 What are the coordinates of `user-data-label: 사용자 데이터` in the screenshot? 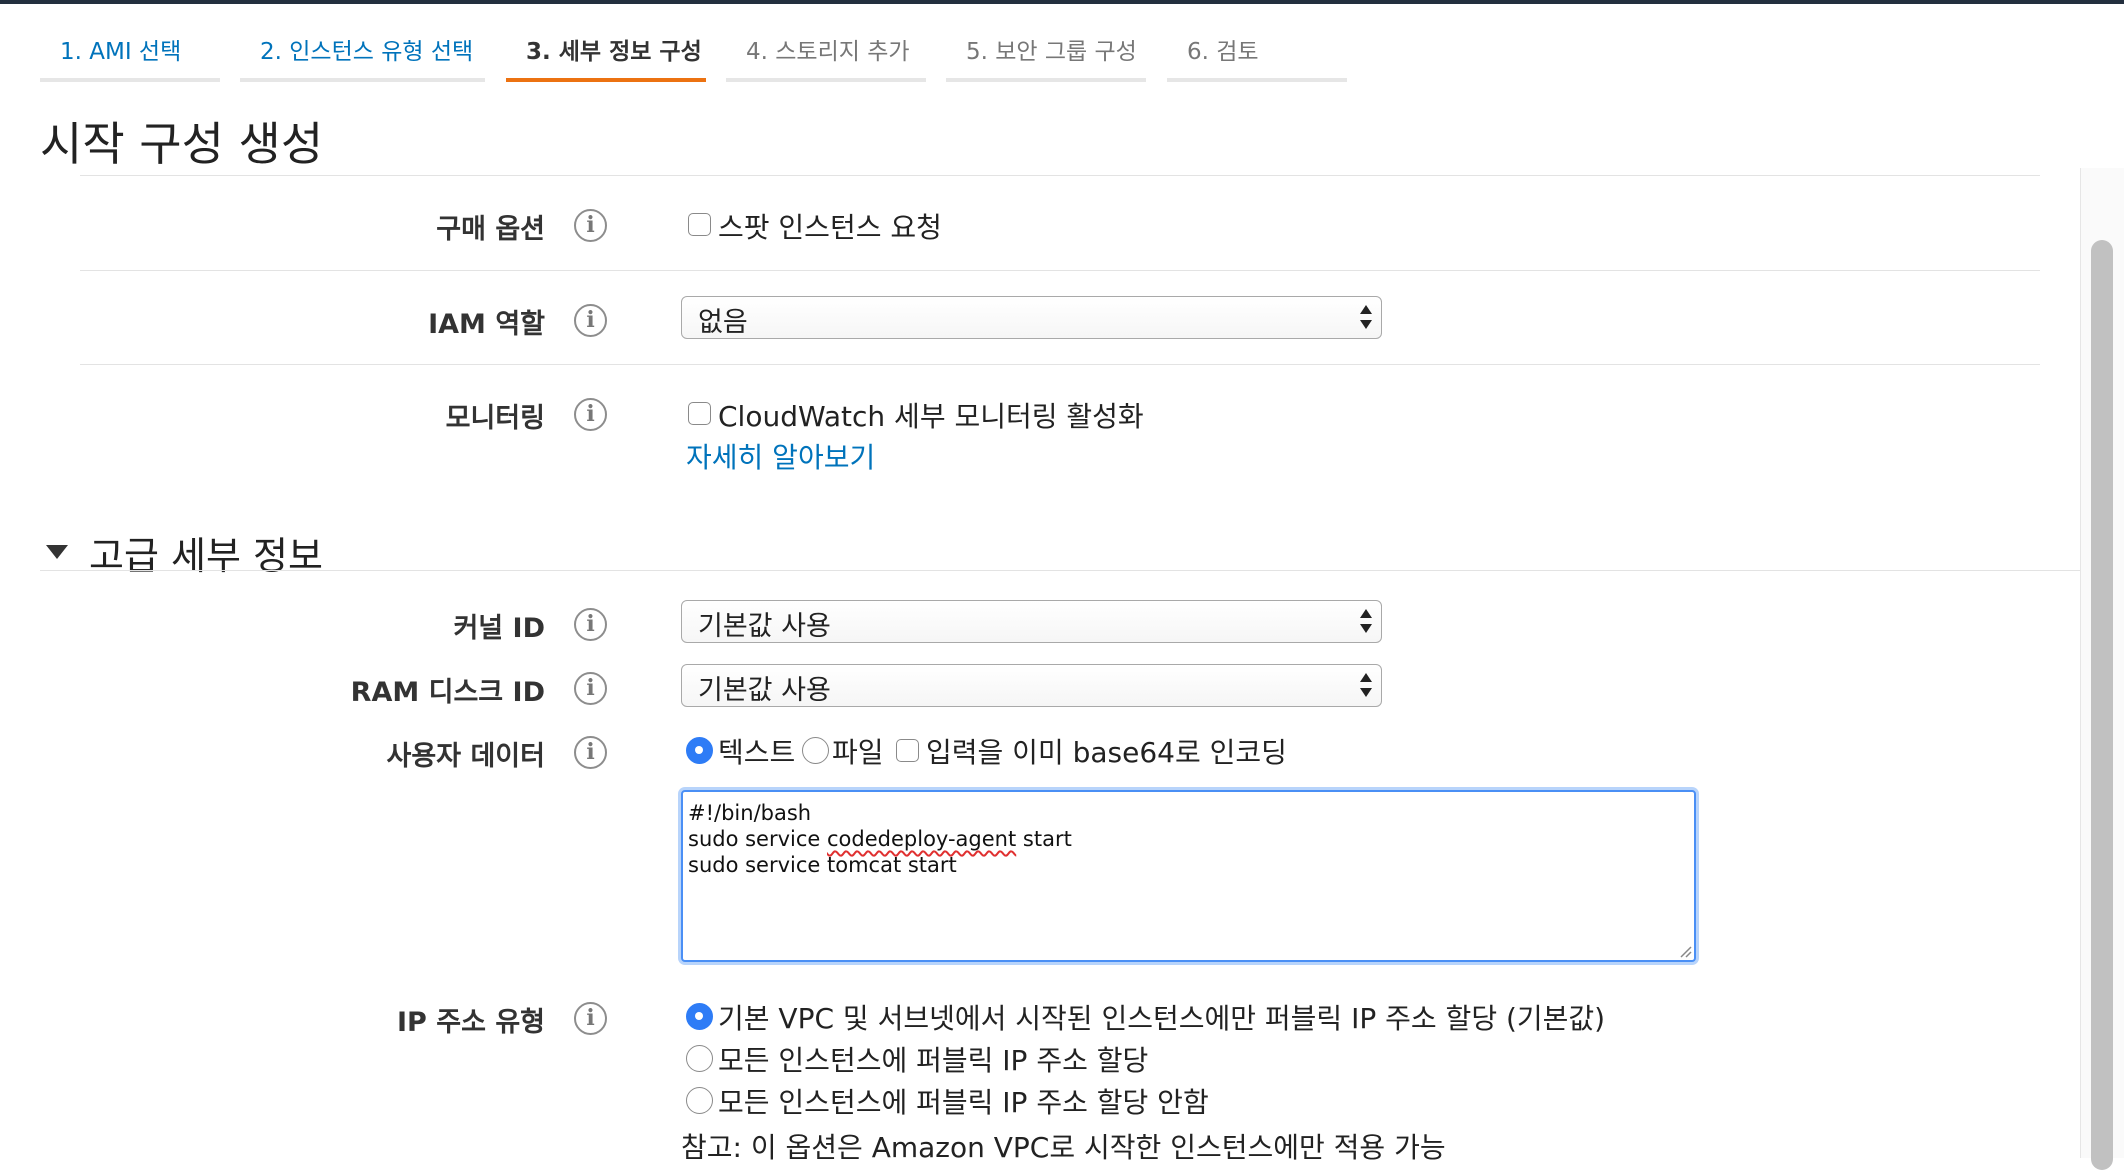 It's located at (465, 756).